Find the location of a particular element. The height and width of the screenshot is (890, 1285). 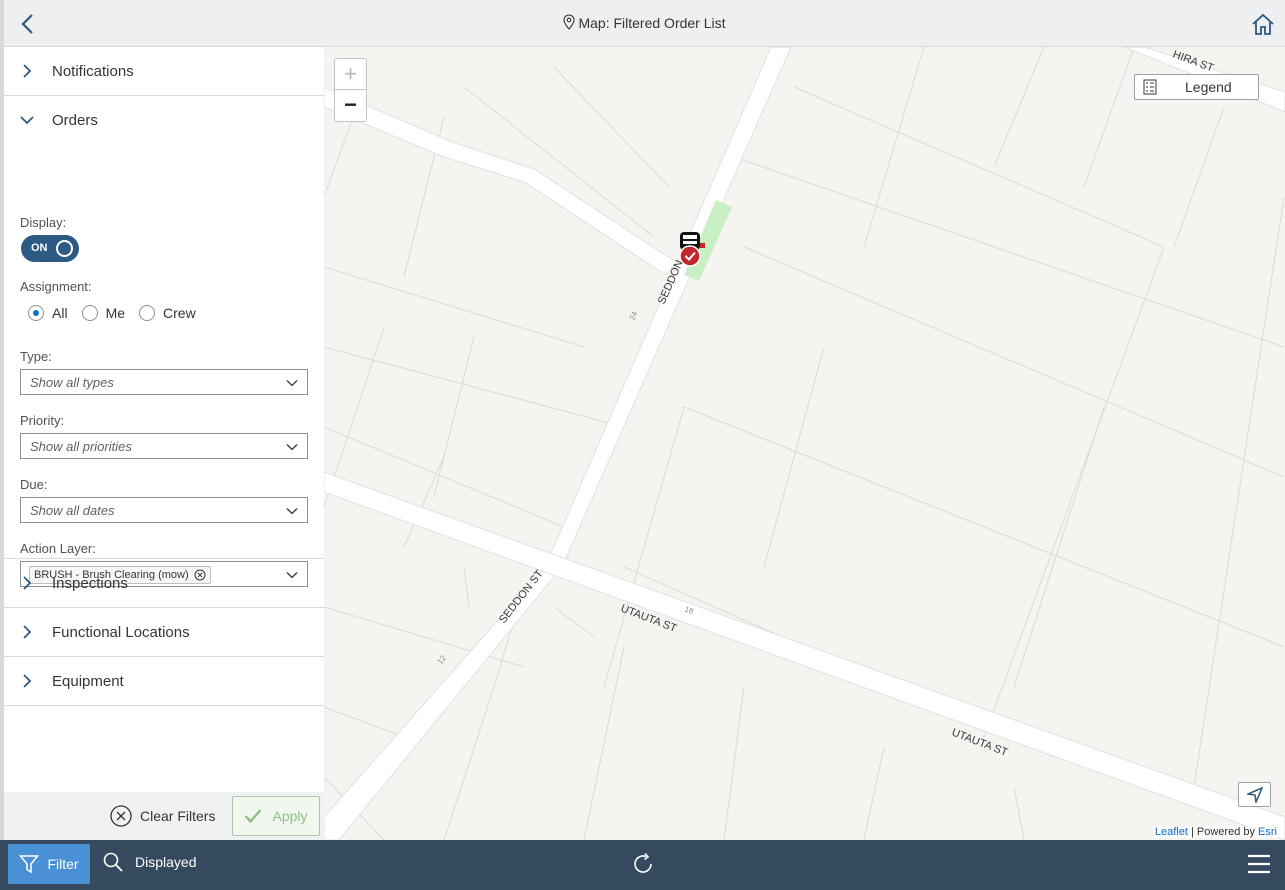

assignment-radio-me-label: Me is located at coordinates (115, 313).